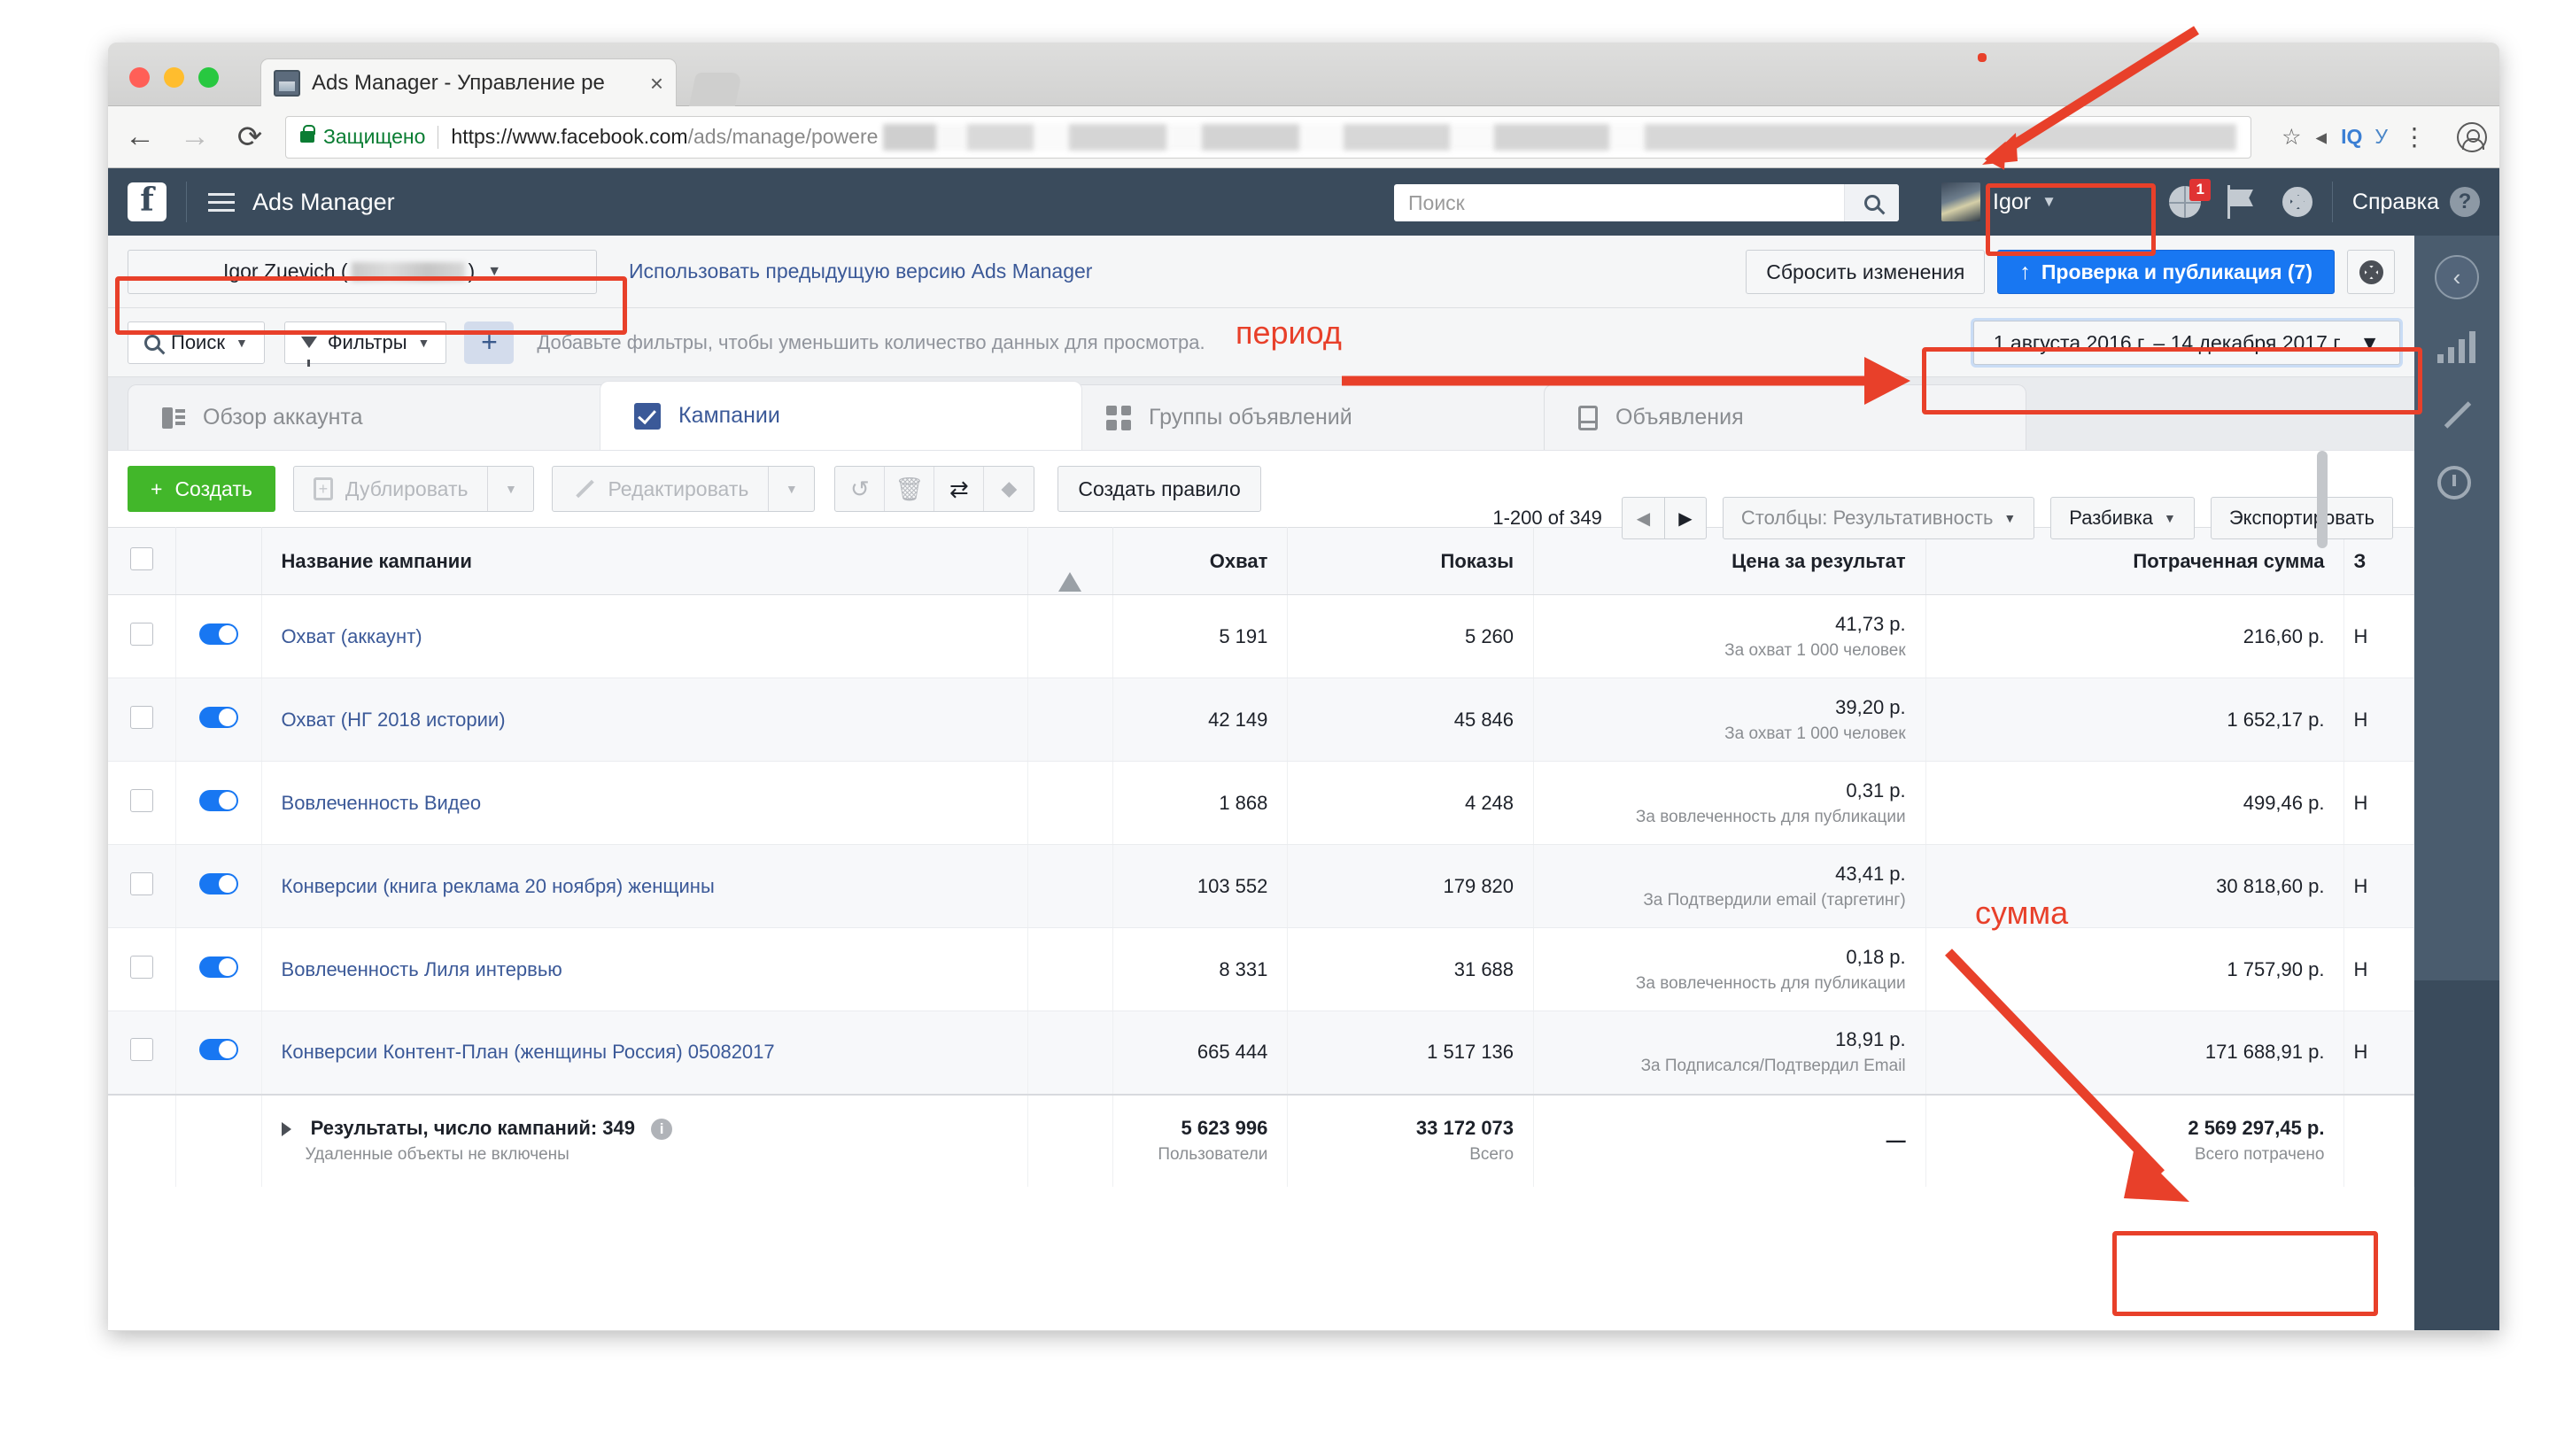  What do you see at coordinates (365, 344) in the screenshot?
I see `filters-button: Фильтры ▼` at bounding box center [365, 344].